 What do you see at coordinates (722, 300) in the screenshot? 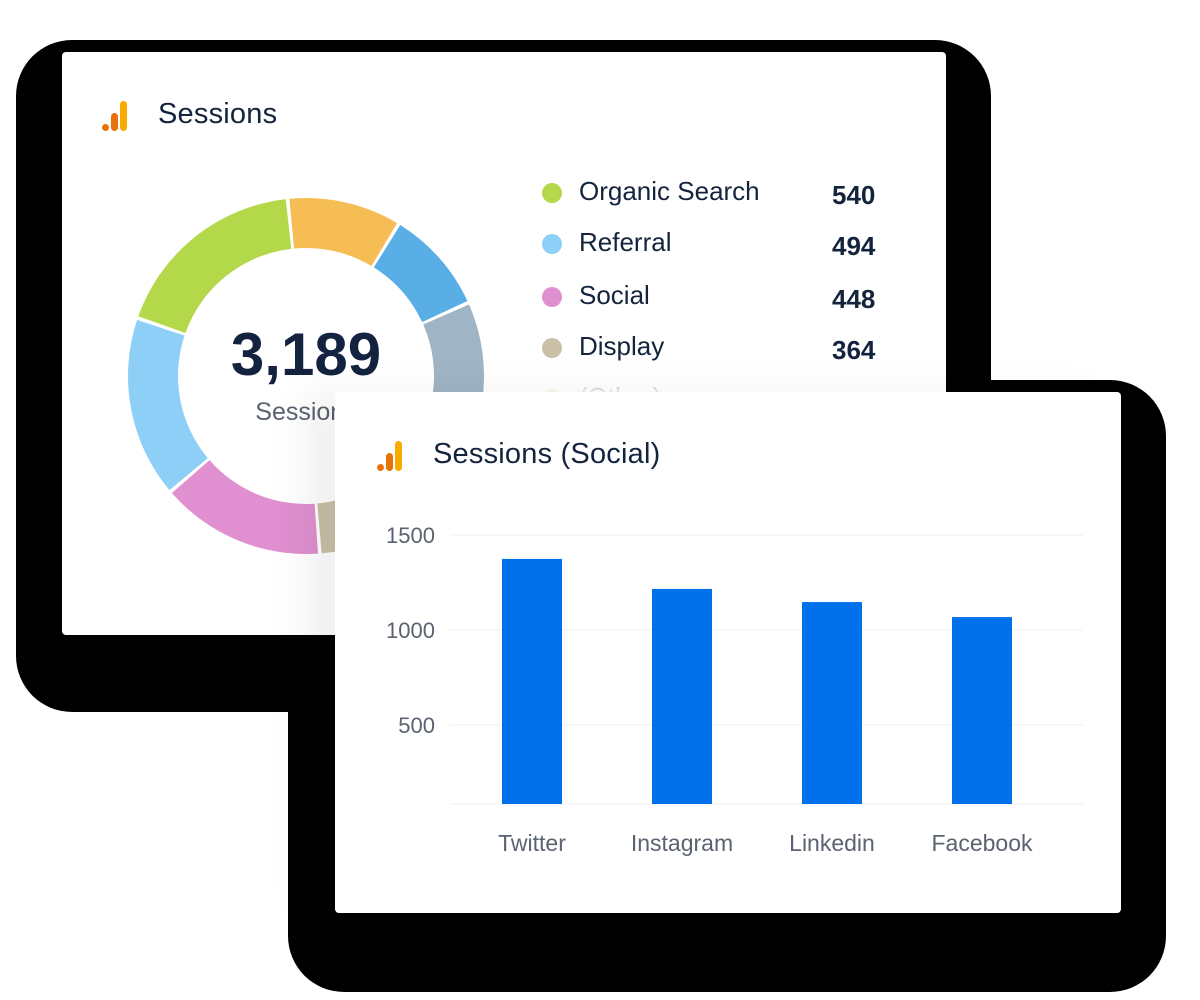
I see `legend-item: Social 448` at bounding box center [722, 300].